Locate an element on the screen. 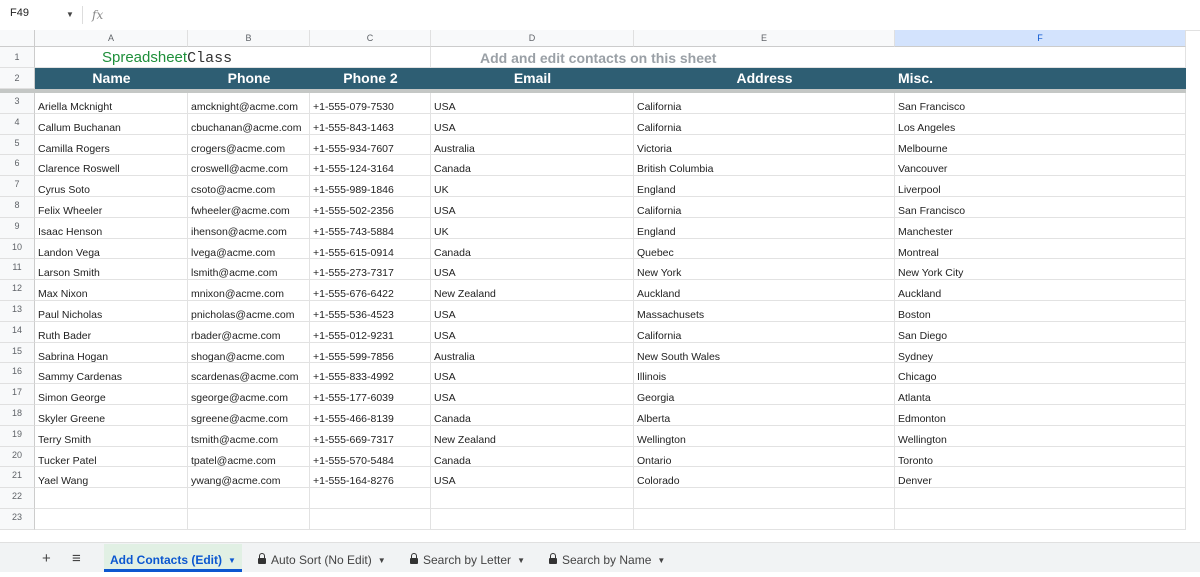 This screenshot has width=1200, height=577. table-cell: +1-555-012-9231 is located at coordinates (370, 332).